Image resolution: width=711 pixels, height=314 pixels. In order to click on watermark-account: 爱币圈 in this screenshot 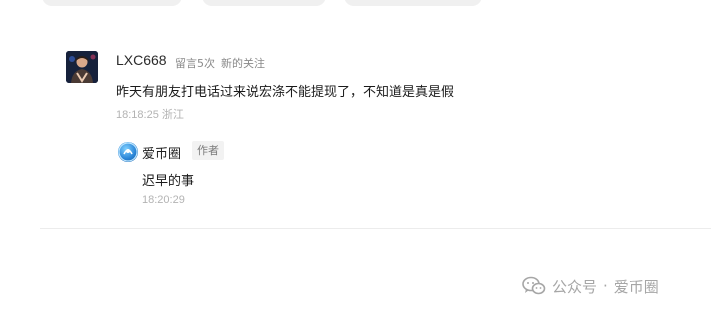, I will do `click(636, 286)`.